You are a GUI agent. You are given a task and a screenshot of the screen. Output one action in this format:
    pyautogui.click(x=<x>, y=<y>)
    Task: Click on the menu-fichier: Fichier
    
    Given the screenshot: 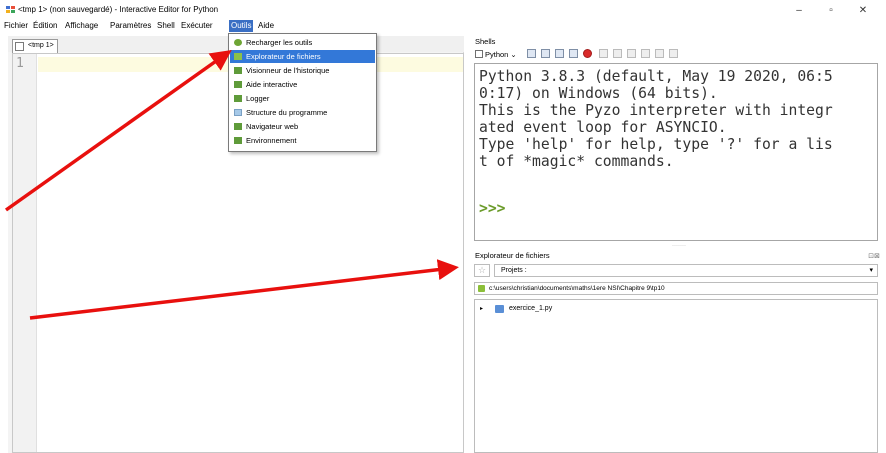 What is the action you would take?
    pyautogui.click(x=16, y=26)
    